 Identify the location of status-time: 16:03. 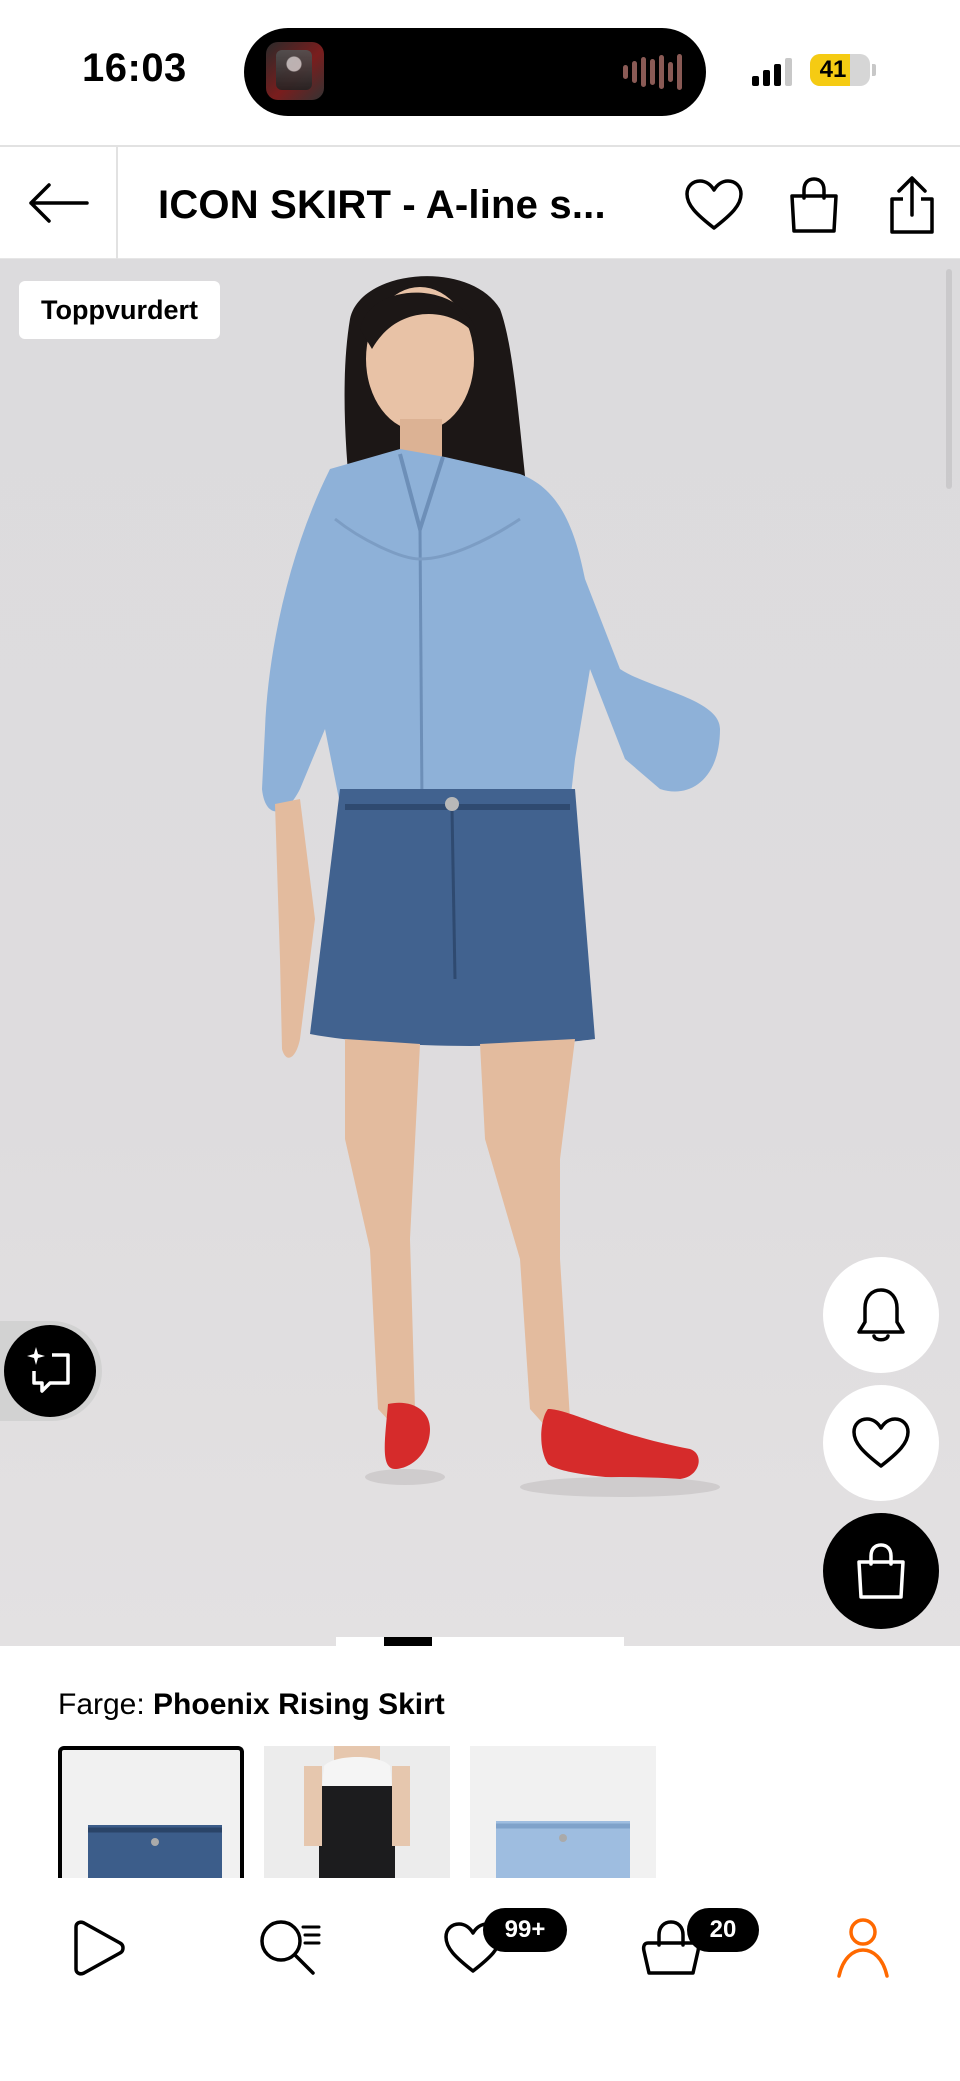
(134, 68).